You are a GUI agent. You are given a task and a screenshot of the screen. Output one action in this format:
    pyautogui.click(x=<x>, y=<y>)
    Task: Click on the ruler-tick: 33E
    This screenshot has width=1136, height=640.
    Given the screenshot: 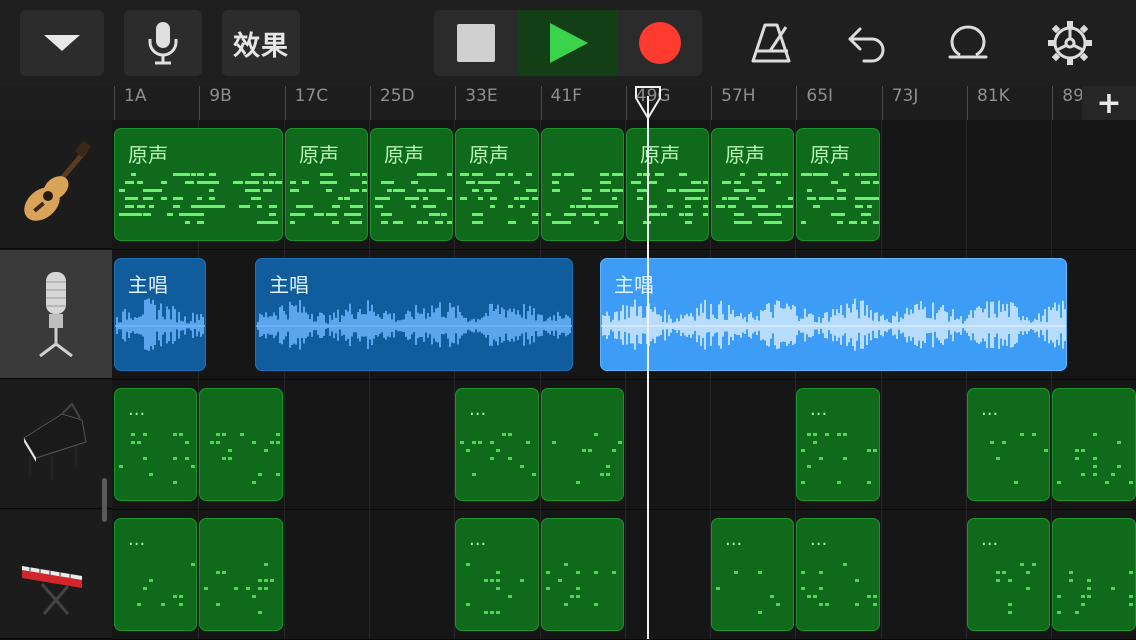 What is the action you would take?
    pyautogui.click(x=476, y=103)
    